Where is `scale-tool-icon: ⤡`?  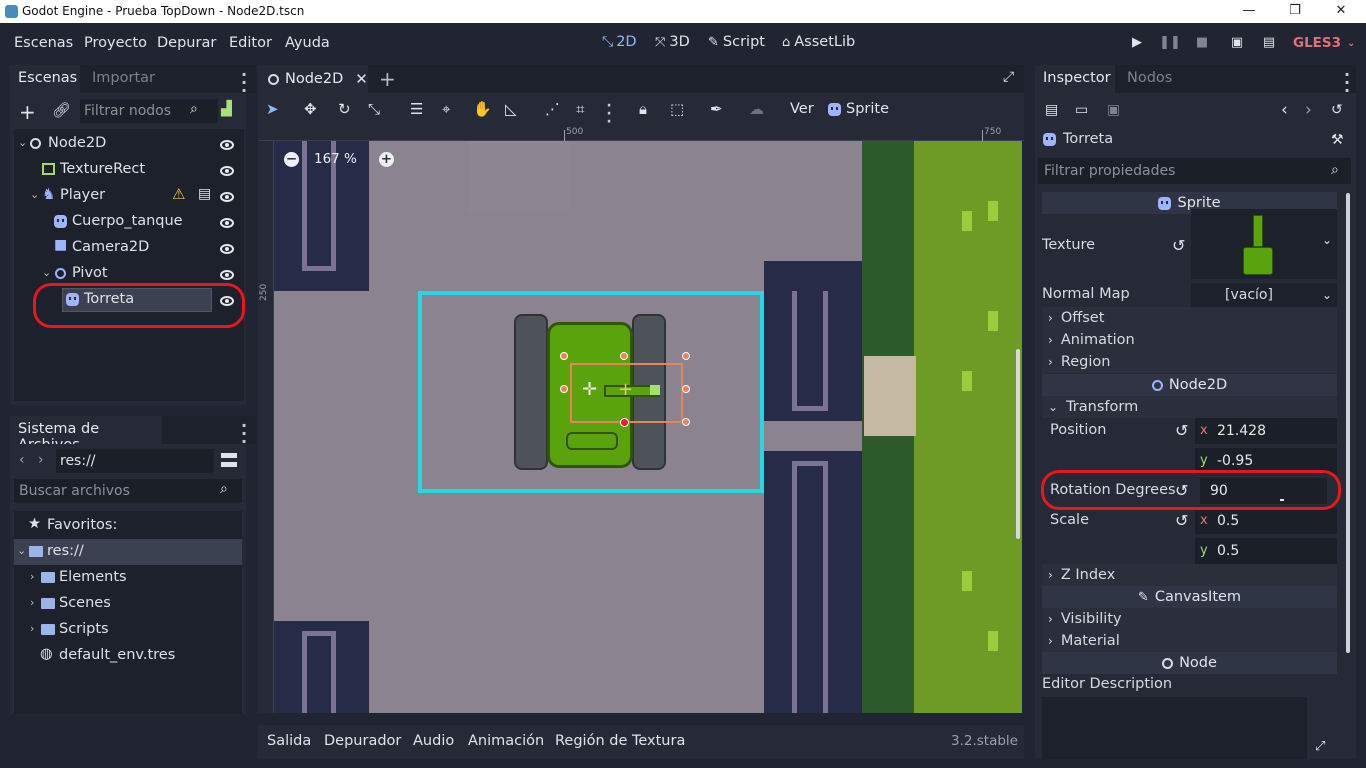 scale-tool-icon: ⤡ is located at coordinates (374, 109).